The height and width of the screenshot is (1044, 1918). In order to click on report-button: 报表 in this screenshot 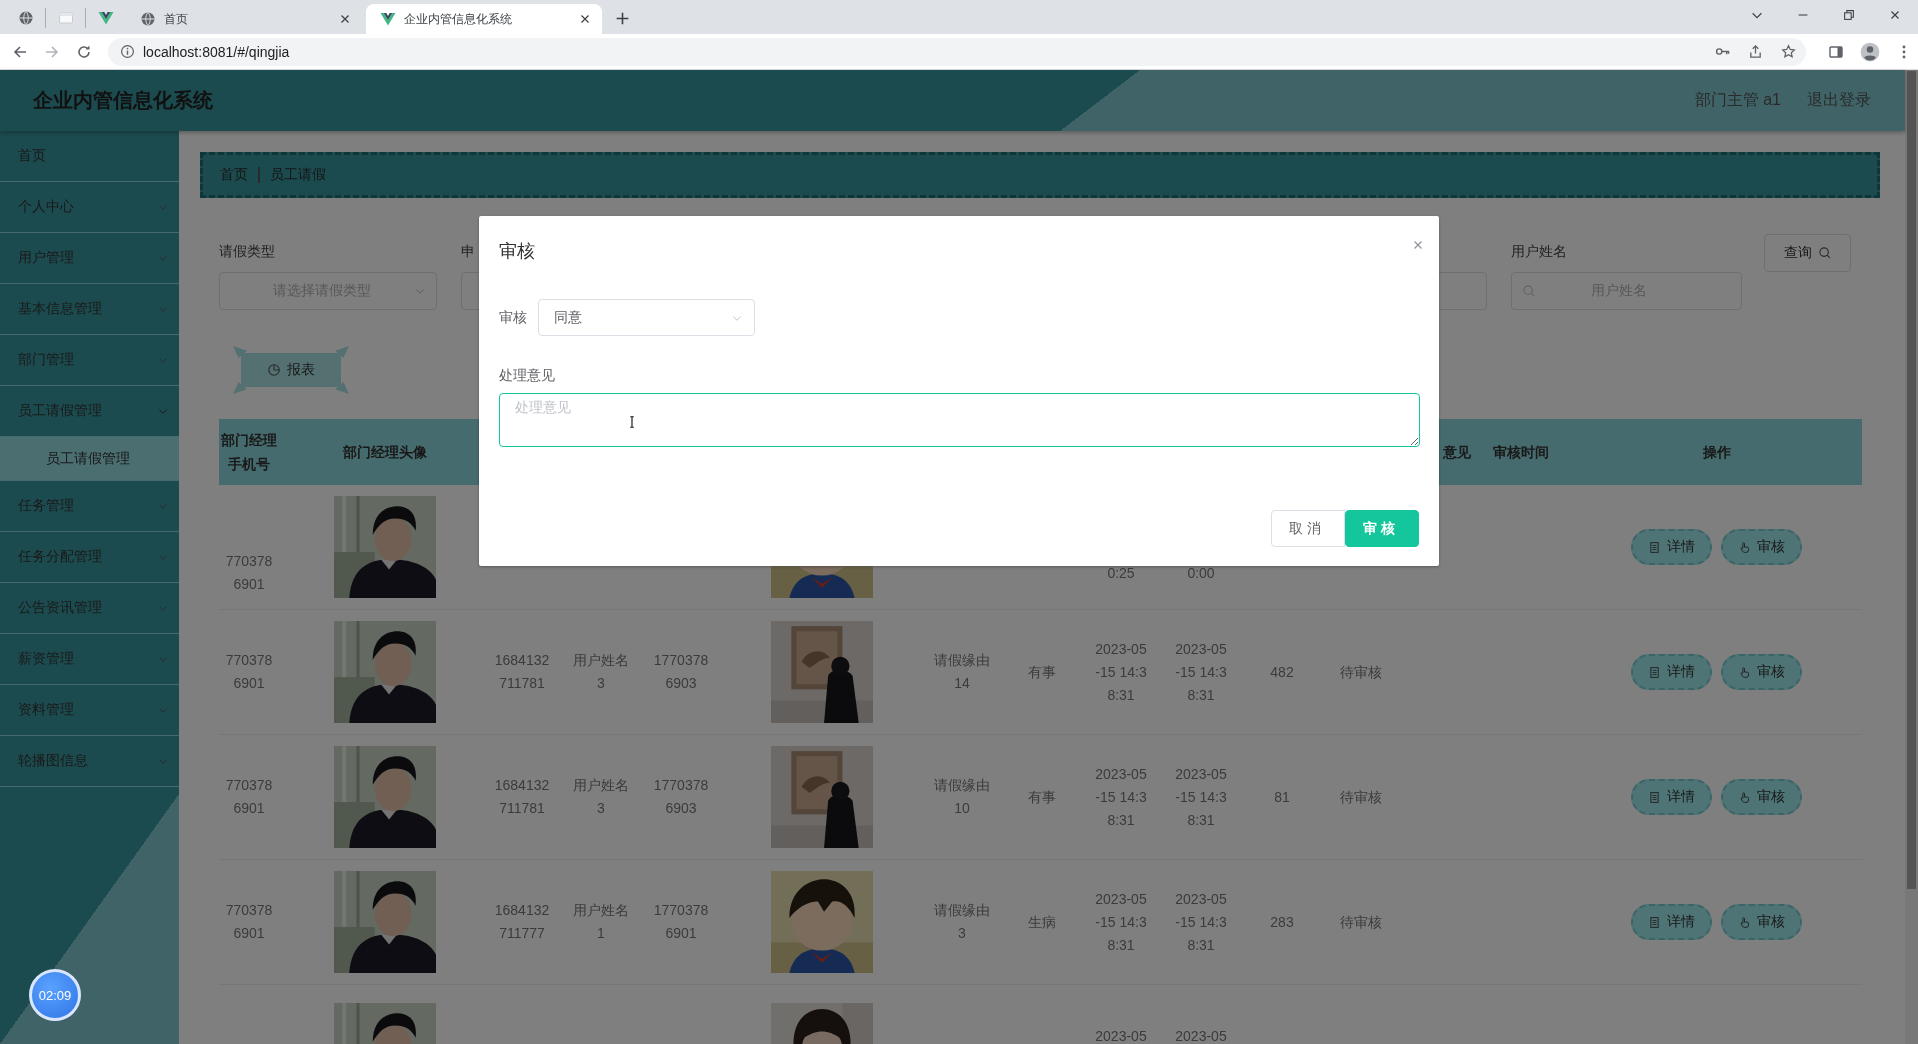, I will do `click(291, 370)`.